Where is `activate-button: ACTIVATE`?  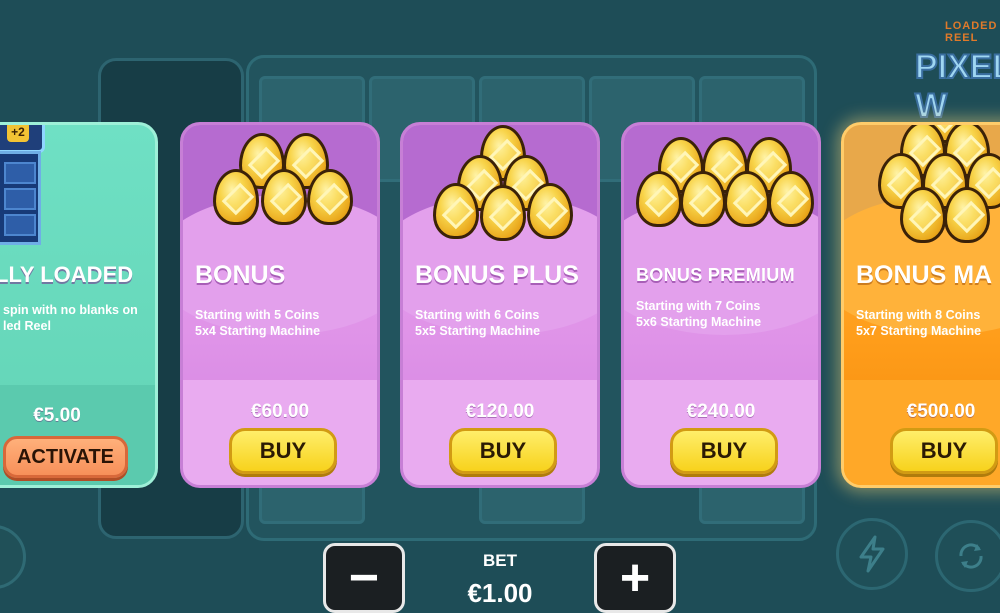
activate-button: ACTIVATE is located at coordinates (65, 457).